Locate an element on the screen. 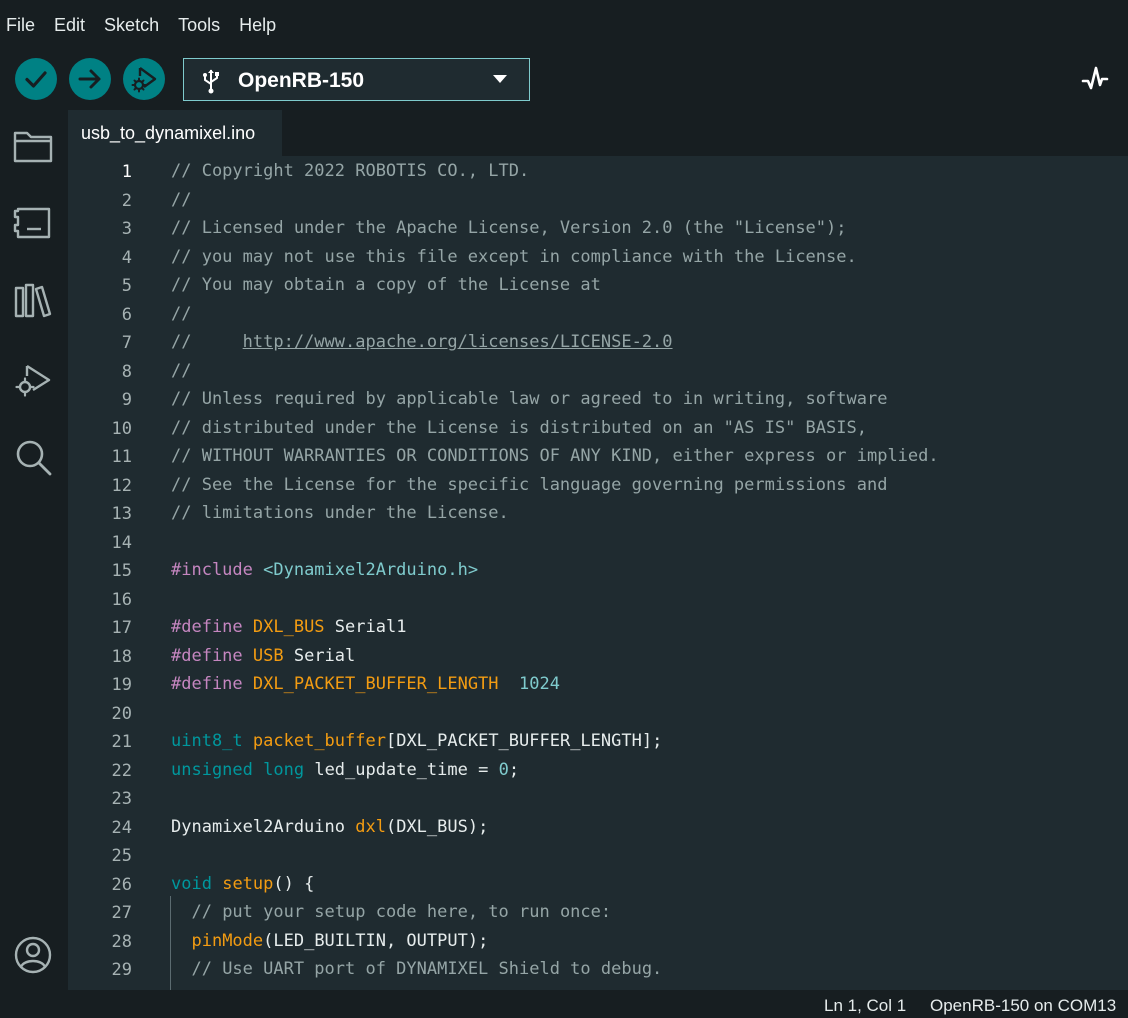  board-manager-icon is located at coordinates (32, 223).